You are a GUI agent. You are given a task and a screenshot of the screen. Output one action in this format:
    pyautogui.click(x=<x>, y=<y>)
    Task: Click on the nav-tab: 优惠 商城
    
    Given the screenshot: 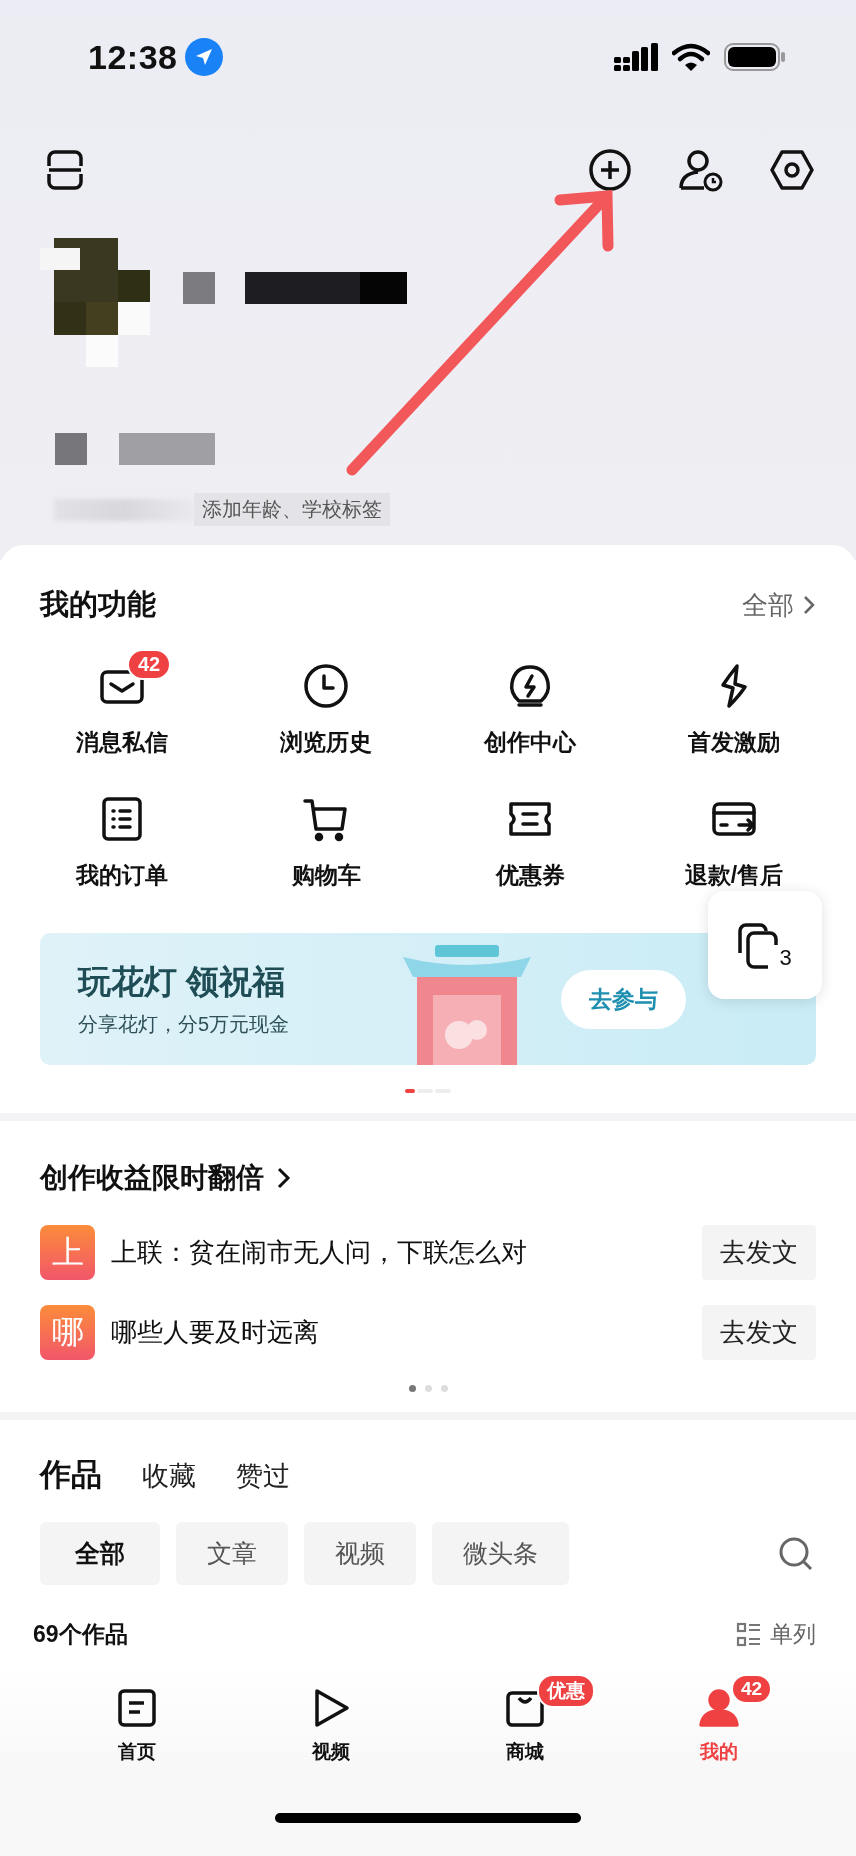 What is the action you would take?
    pyautogui.click(x=525, y=1717)
    